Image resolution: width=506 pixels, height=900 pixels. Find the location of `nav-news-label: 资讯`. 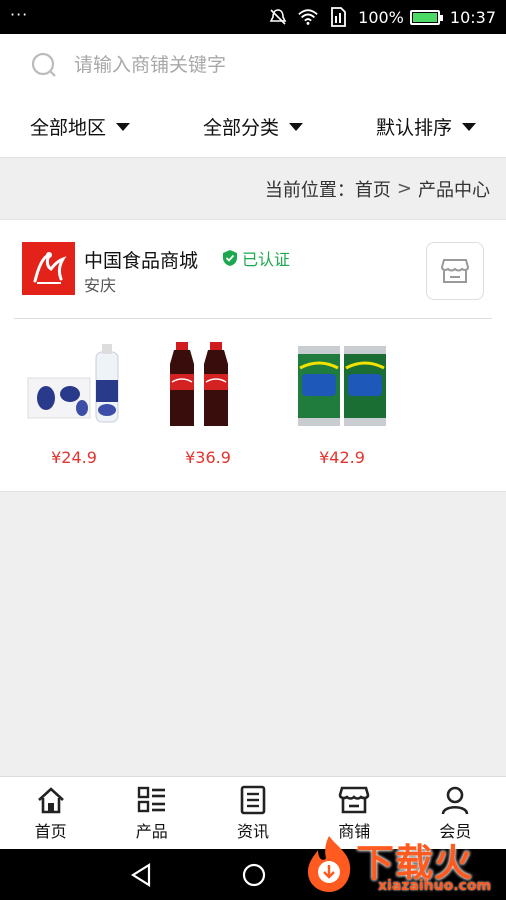

nav-news-label: 资讯 is located at coordinates (253, 831).